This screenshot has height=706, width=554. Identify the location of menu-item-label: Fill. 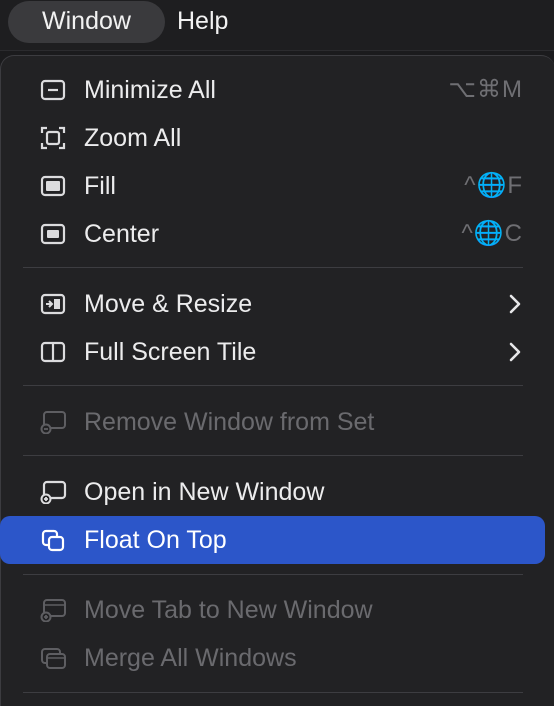
(100, 186).